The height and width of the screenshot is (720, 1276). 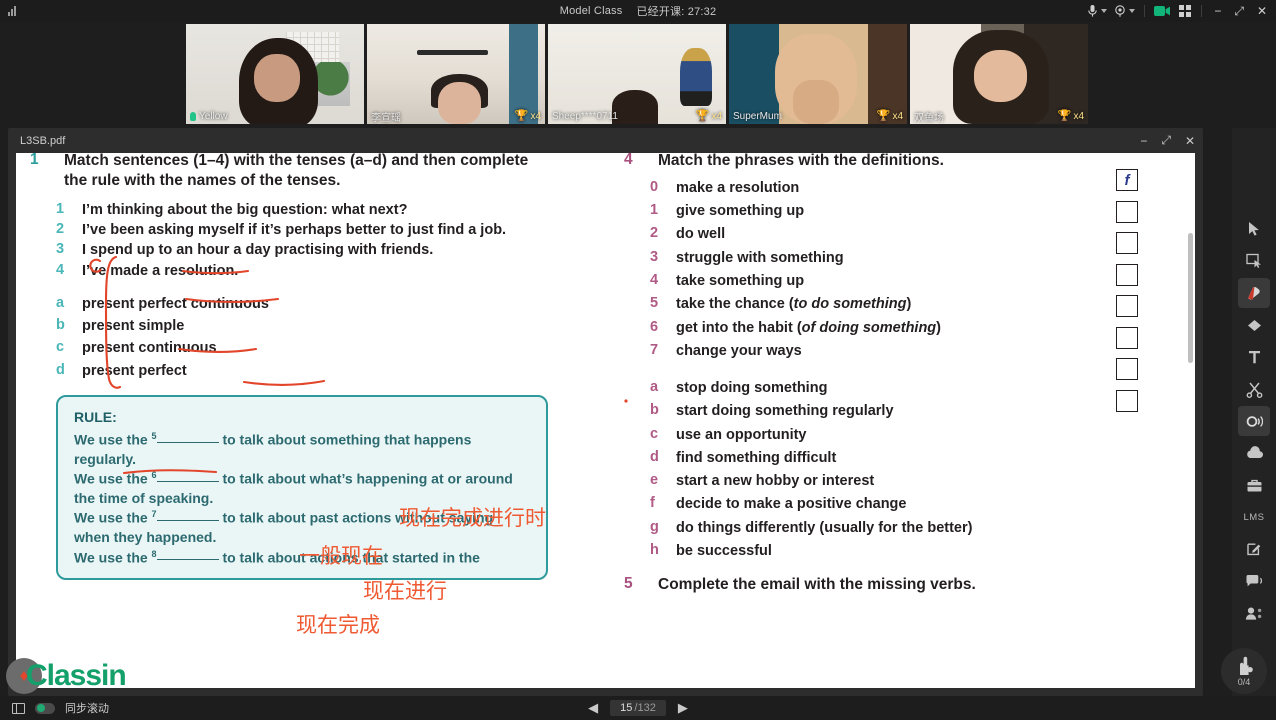 I want to click on raise-hand-icon, so click(x=1246, y=665).